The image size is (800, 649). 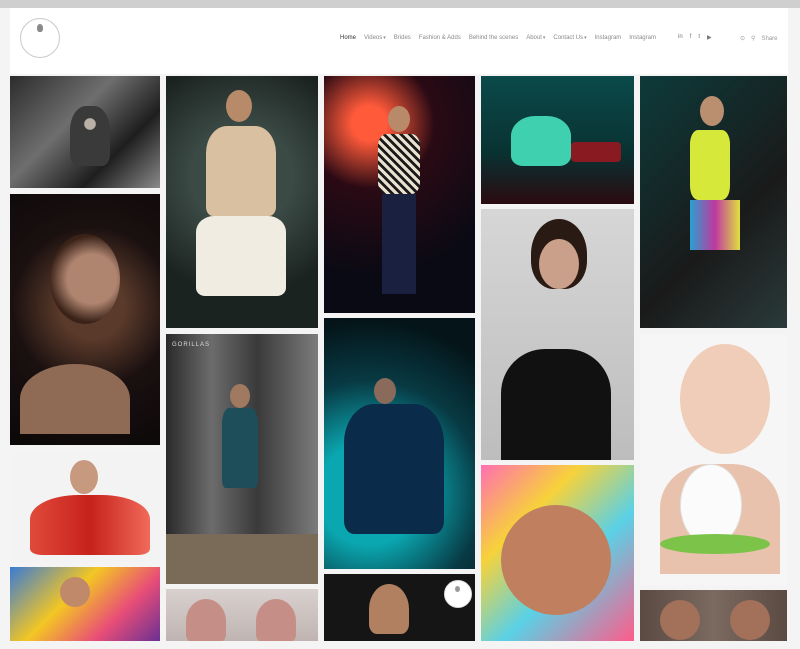 What do you see at coordinates (191, 345) in the screenshot?
I see `tile-logo-text: GORILLAS` at bounding box center [191, 345].